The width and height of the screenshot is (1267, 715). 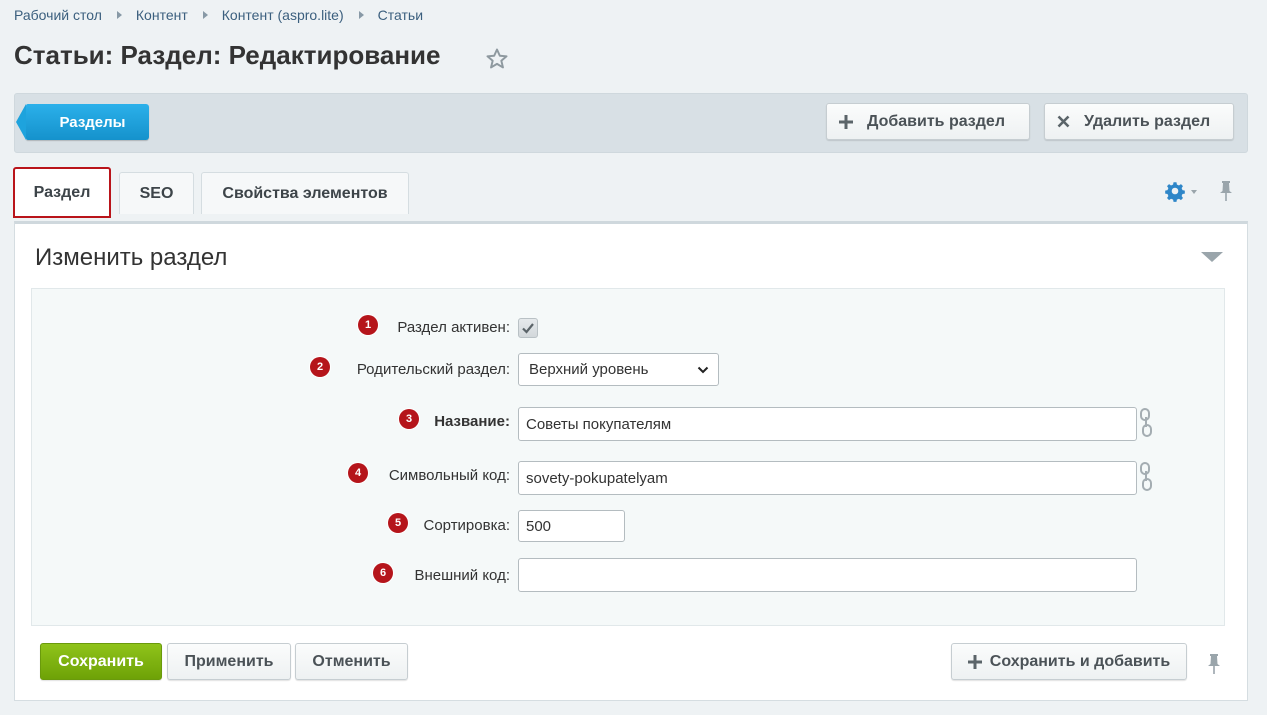 I want to click on field-external-label: Внешний код:, so click(x=462, y=575).